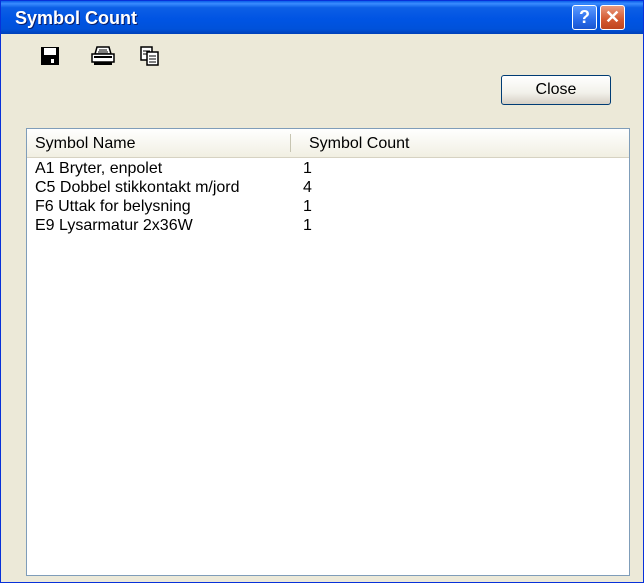 The width and height of the screenshot is (644, 583). I want to click on list-item: A1 Bryter, enpolet 1, so click(327, 169).